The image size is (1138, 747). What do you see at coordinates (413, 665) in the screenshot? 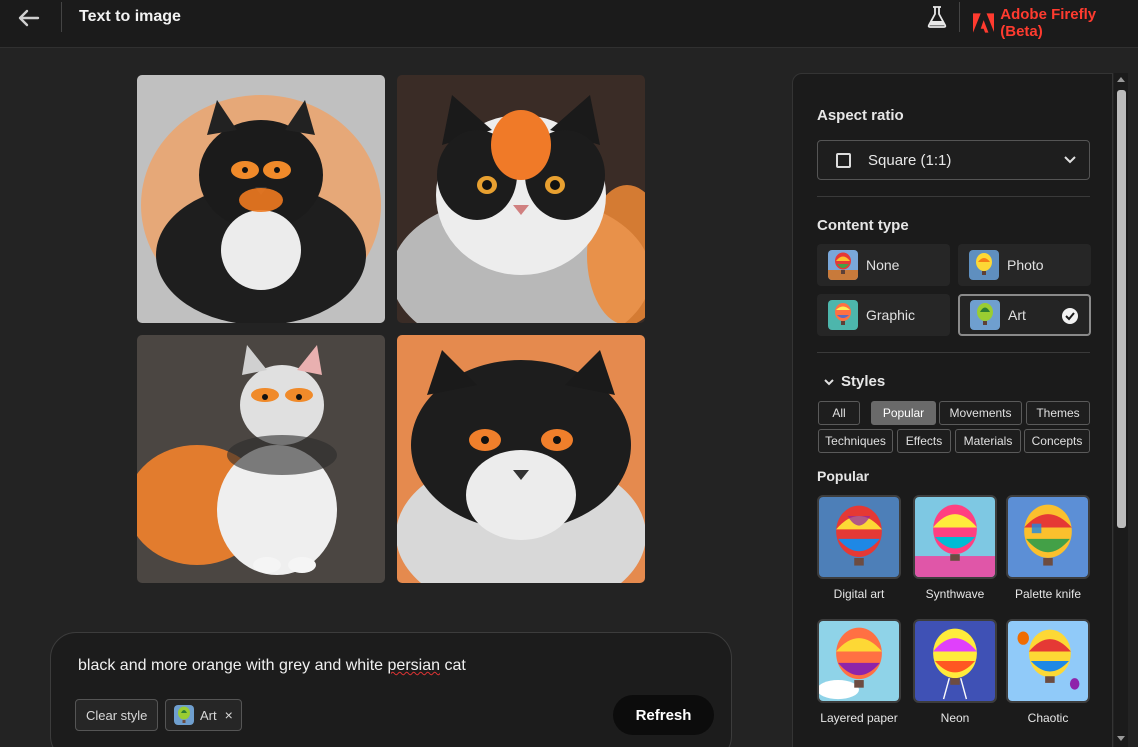
I see `prompt-misspelled-word: persian` at bounding box center [413, 665].